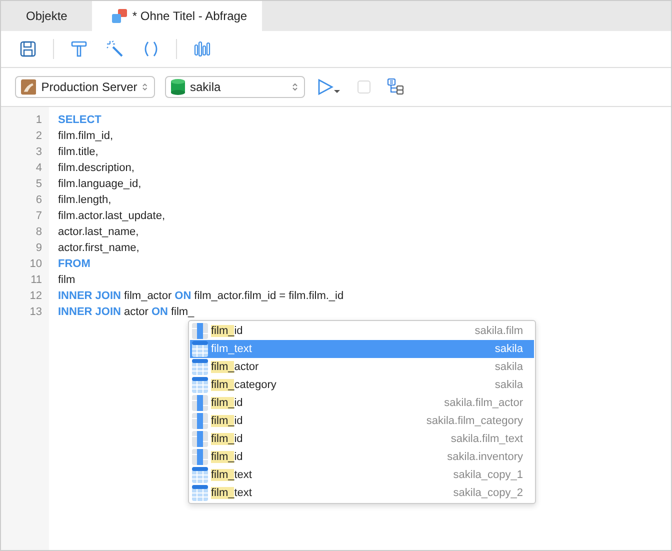 The height and width of the screenshot is (551, 672). I want to click on sql-keyword: SELECT, so click(80, 120).